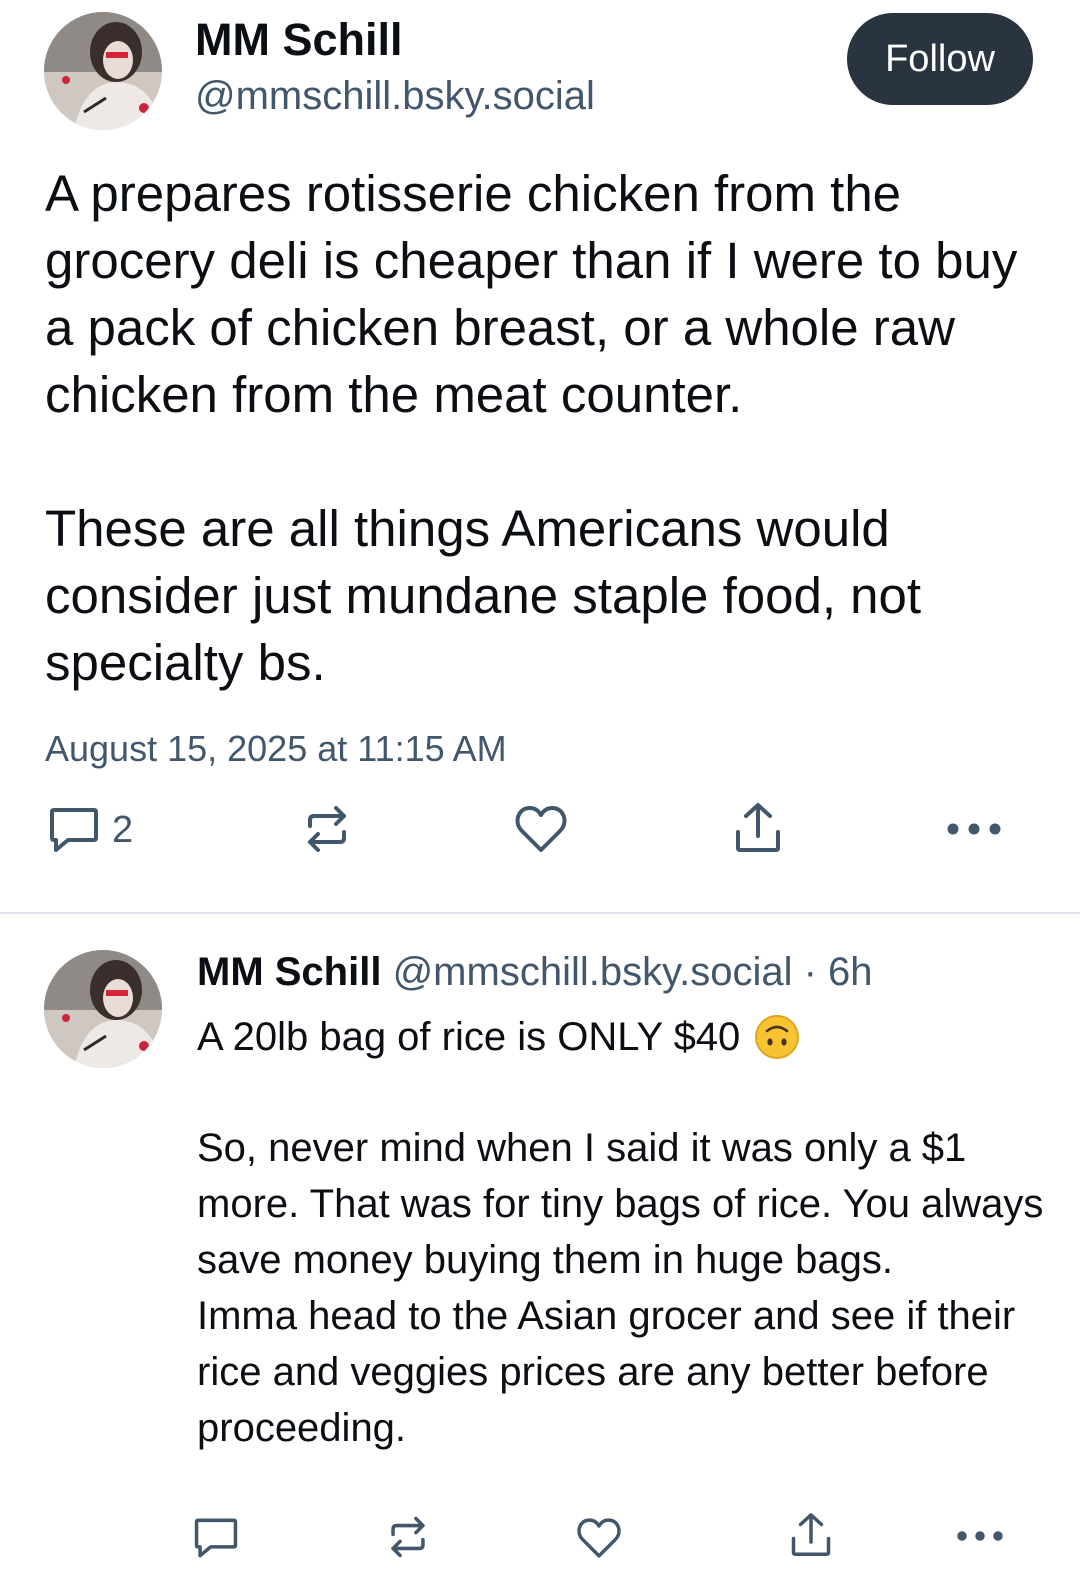 The width and height of the screenshot is (1080, 1594). I want to click on more-button, so click(974, 829).